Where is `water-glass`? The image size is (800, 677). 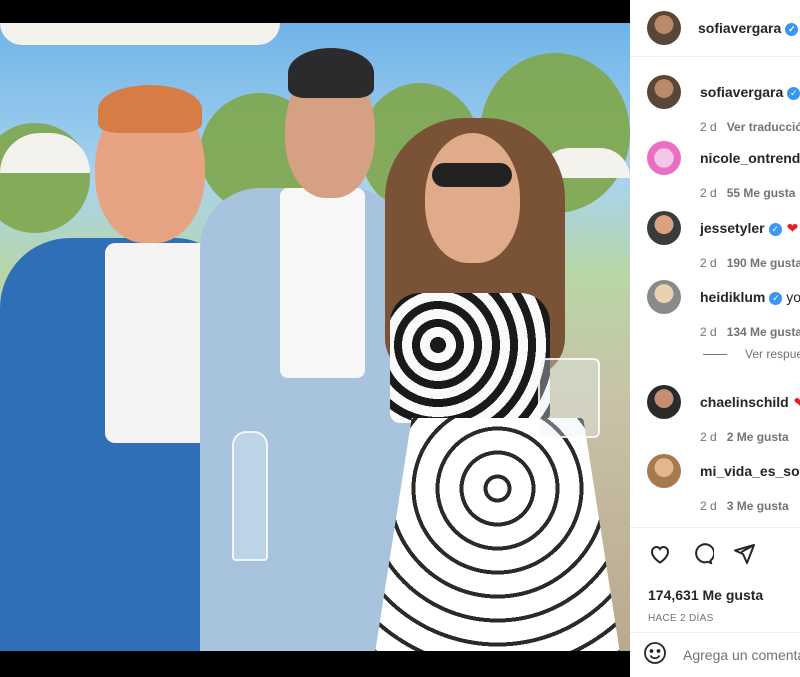
water-glass is located at coordinates (569, 398).